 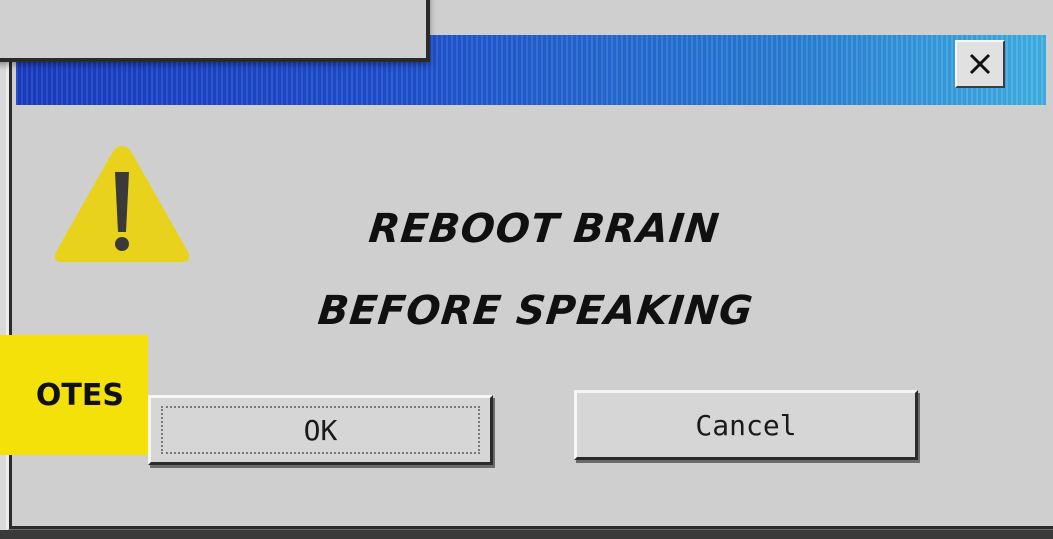 I want to click on message-line-1: REBOOT BRAIN, so click(x=544, y=229).